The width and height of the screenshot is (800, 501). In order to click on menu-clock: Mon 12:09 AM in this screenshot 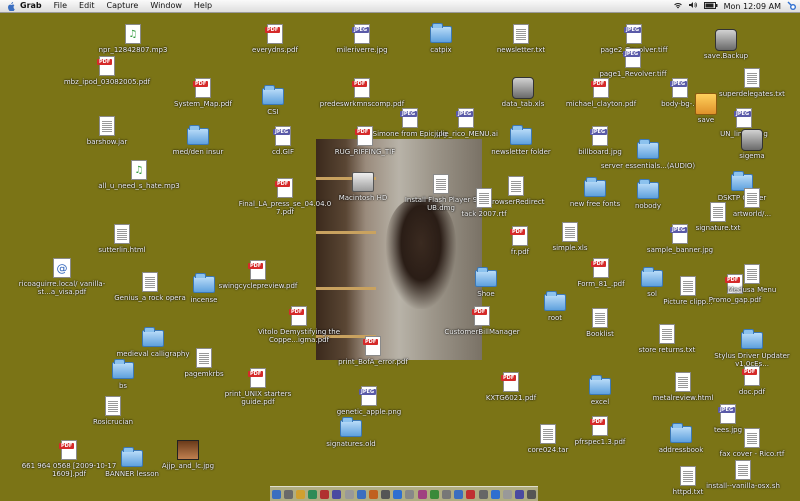, I will do `click(752, 6)`.